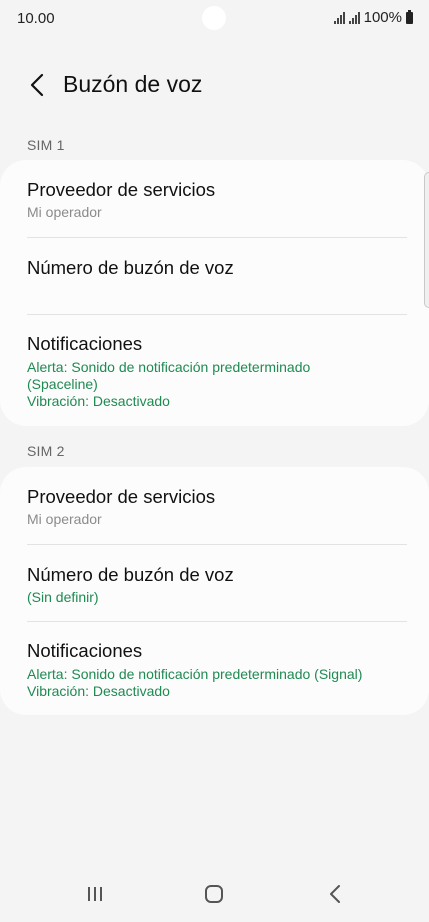 Image resolution: width=429 pixels, height=922 pixels. What do you see at coordinates (98, 691) in the screenshot?
I see `sim2-notification-vibration: Vibración: Desactivado` at bounding box center [98, 691].